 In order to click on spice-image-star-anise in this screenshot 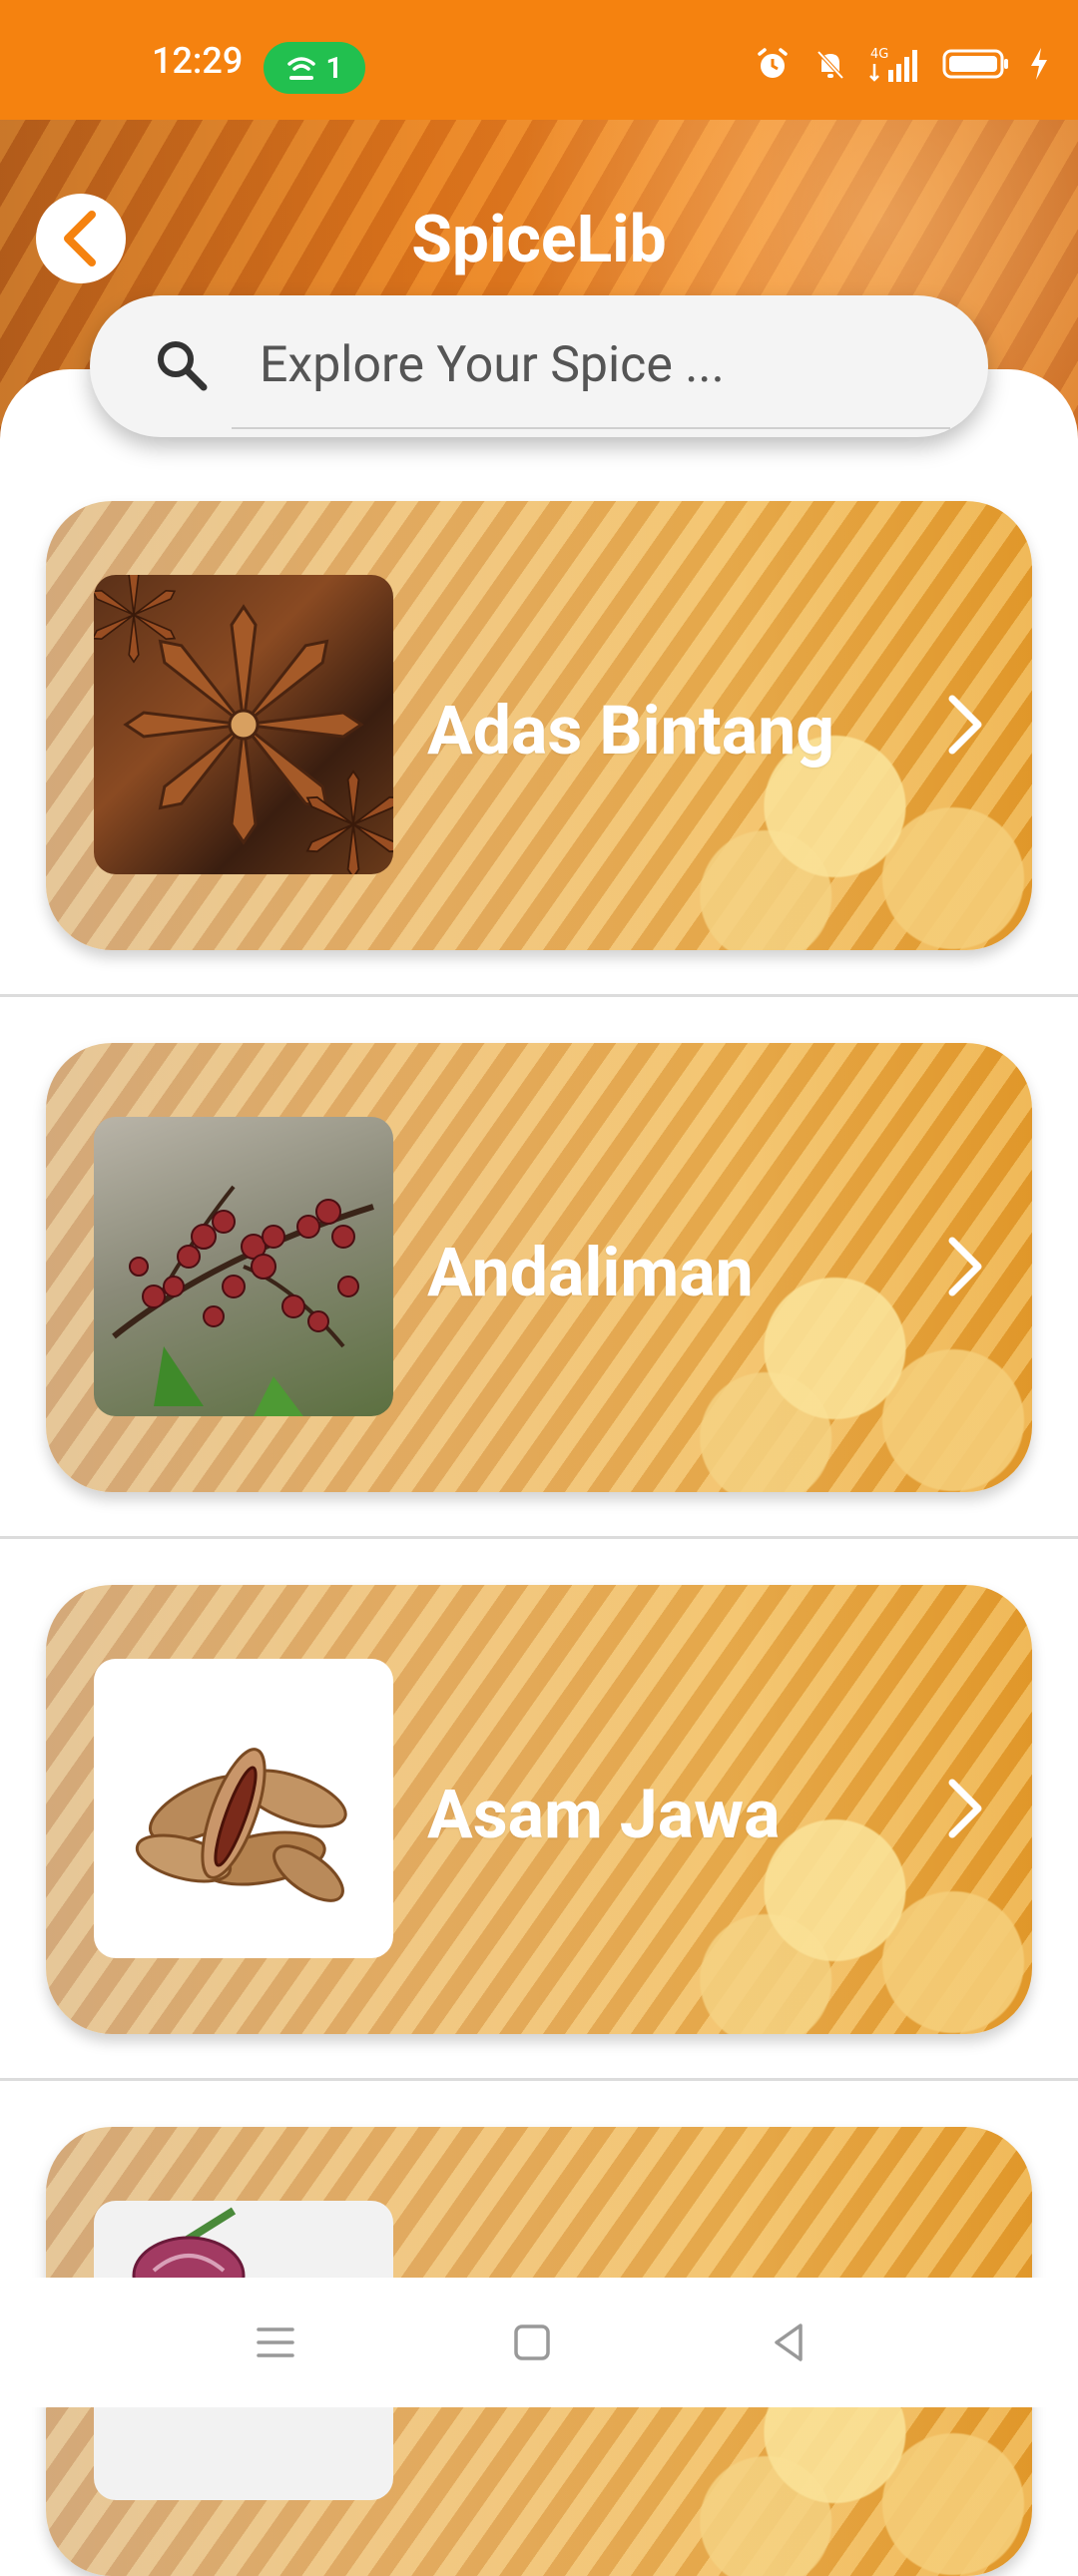, I will do `click(243, 725)`.